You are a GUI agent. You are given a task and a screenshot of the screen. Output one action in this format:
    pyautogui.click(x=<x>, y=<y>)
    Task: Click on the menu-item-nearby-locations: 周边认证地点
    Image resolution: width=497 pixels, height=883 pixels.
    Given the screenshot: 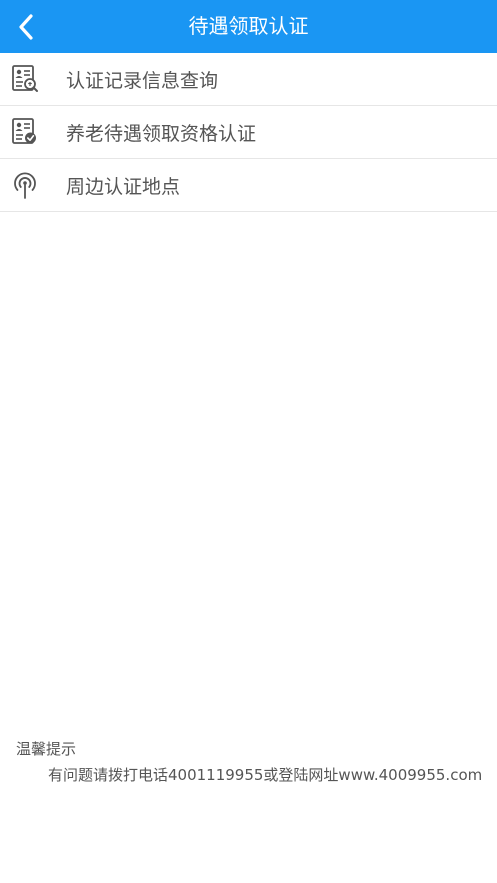 What is the action you would take?
    pyautogui.click(x=248, y=185)
    